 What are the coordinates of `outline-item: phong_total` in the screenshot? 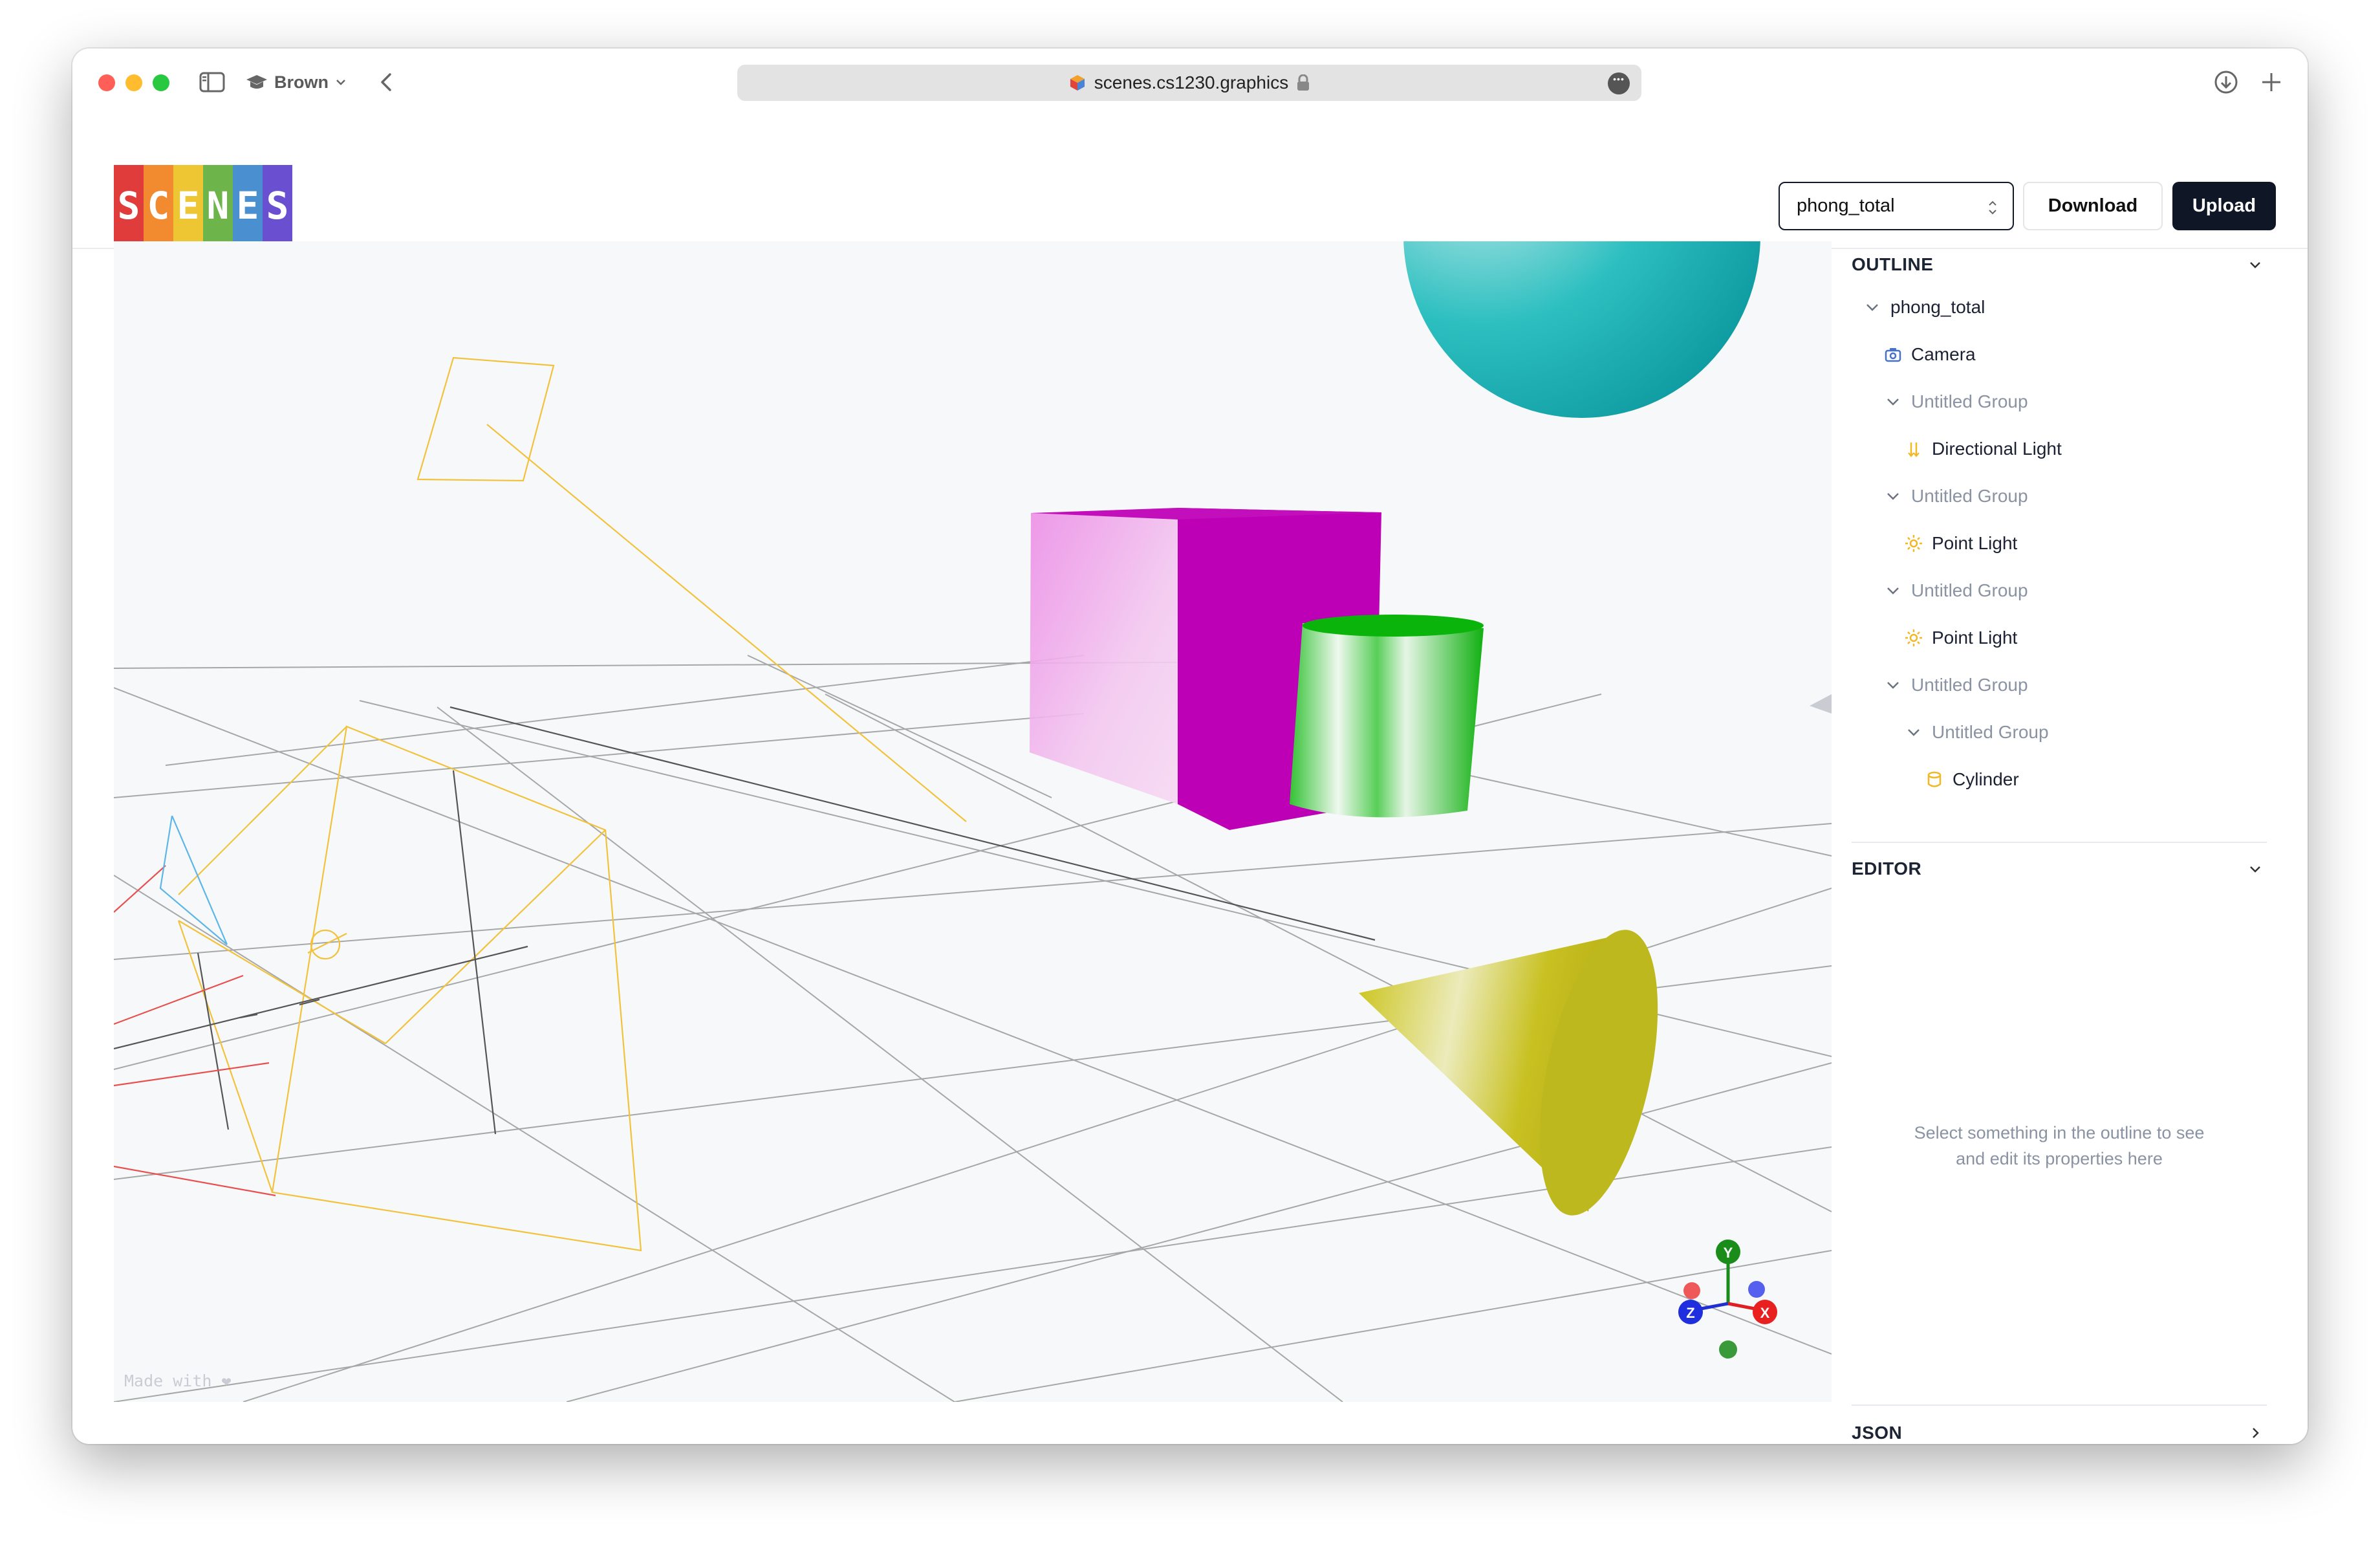 It's located at (1924, 307).